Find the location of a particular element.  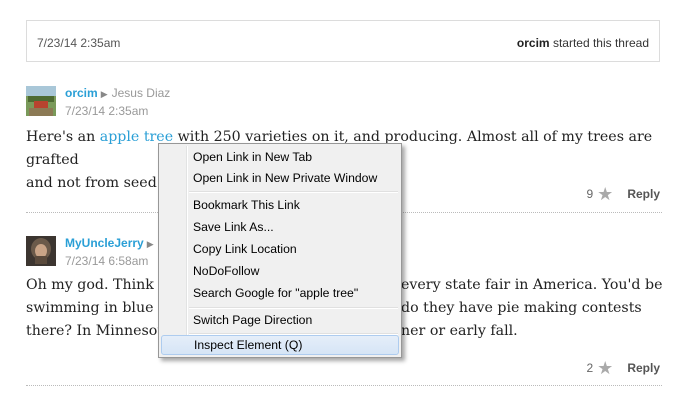

menu-item-bookmark-link: Bookmark This Link is located at coordinates (280, 205).